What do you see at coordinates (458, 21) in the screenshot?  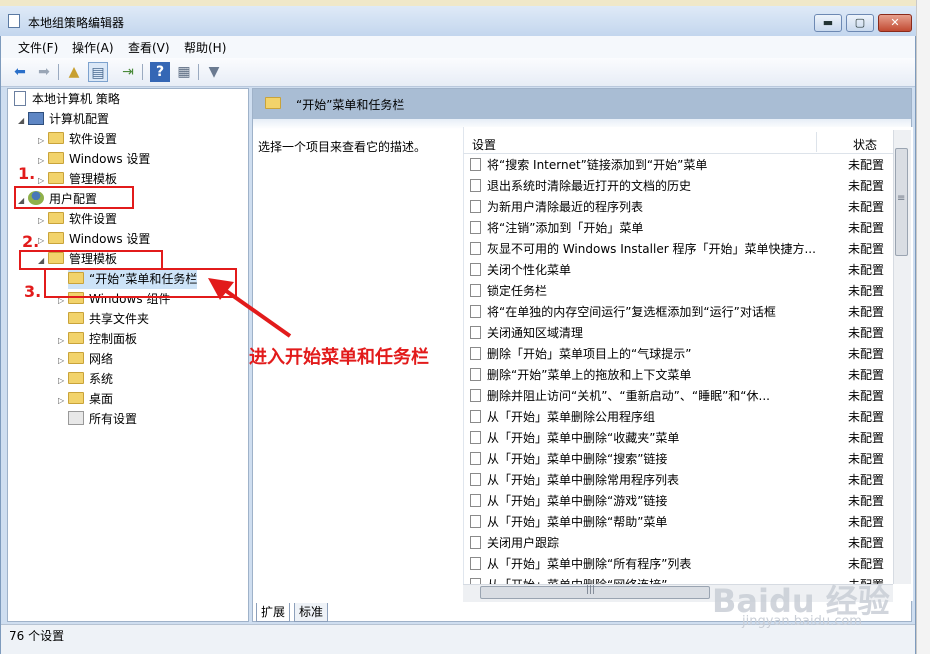 I see `title-bar` at bounding box center [458, 21].